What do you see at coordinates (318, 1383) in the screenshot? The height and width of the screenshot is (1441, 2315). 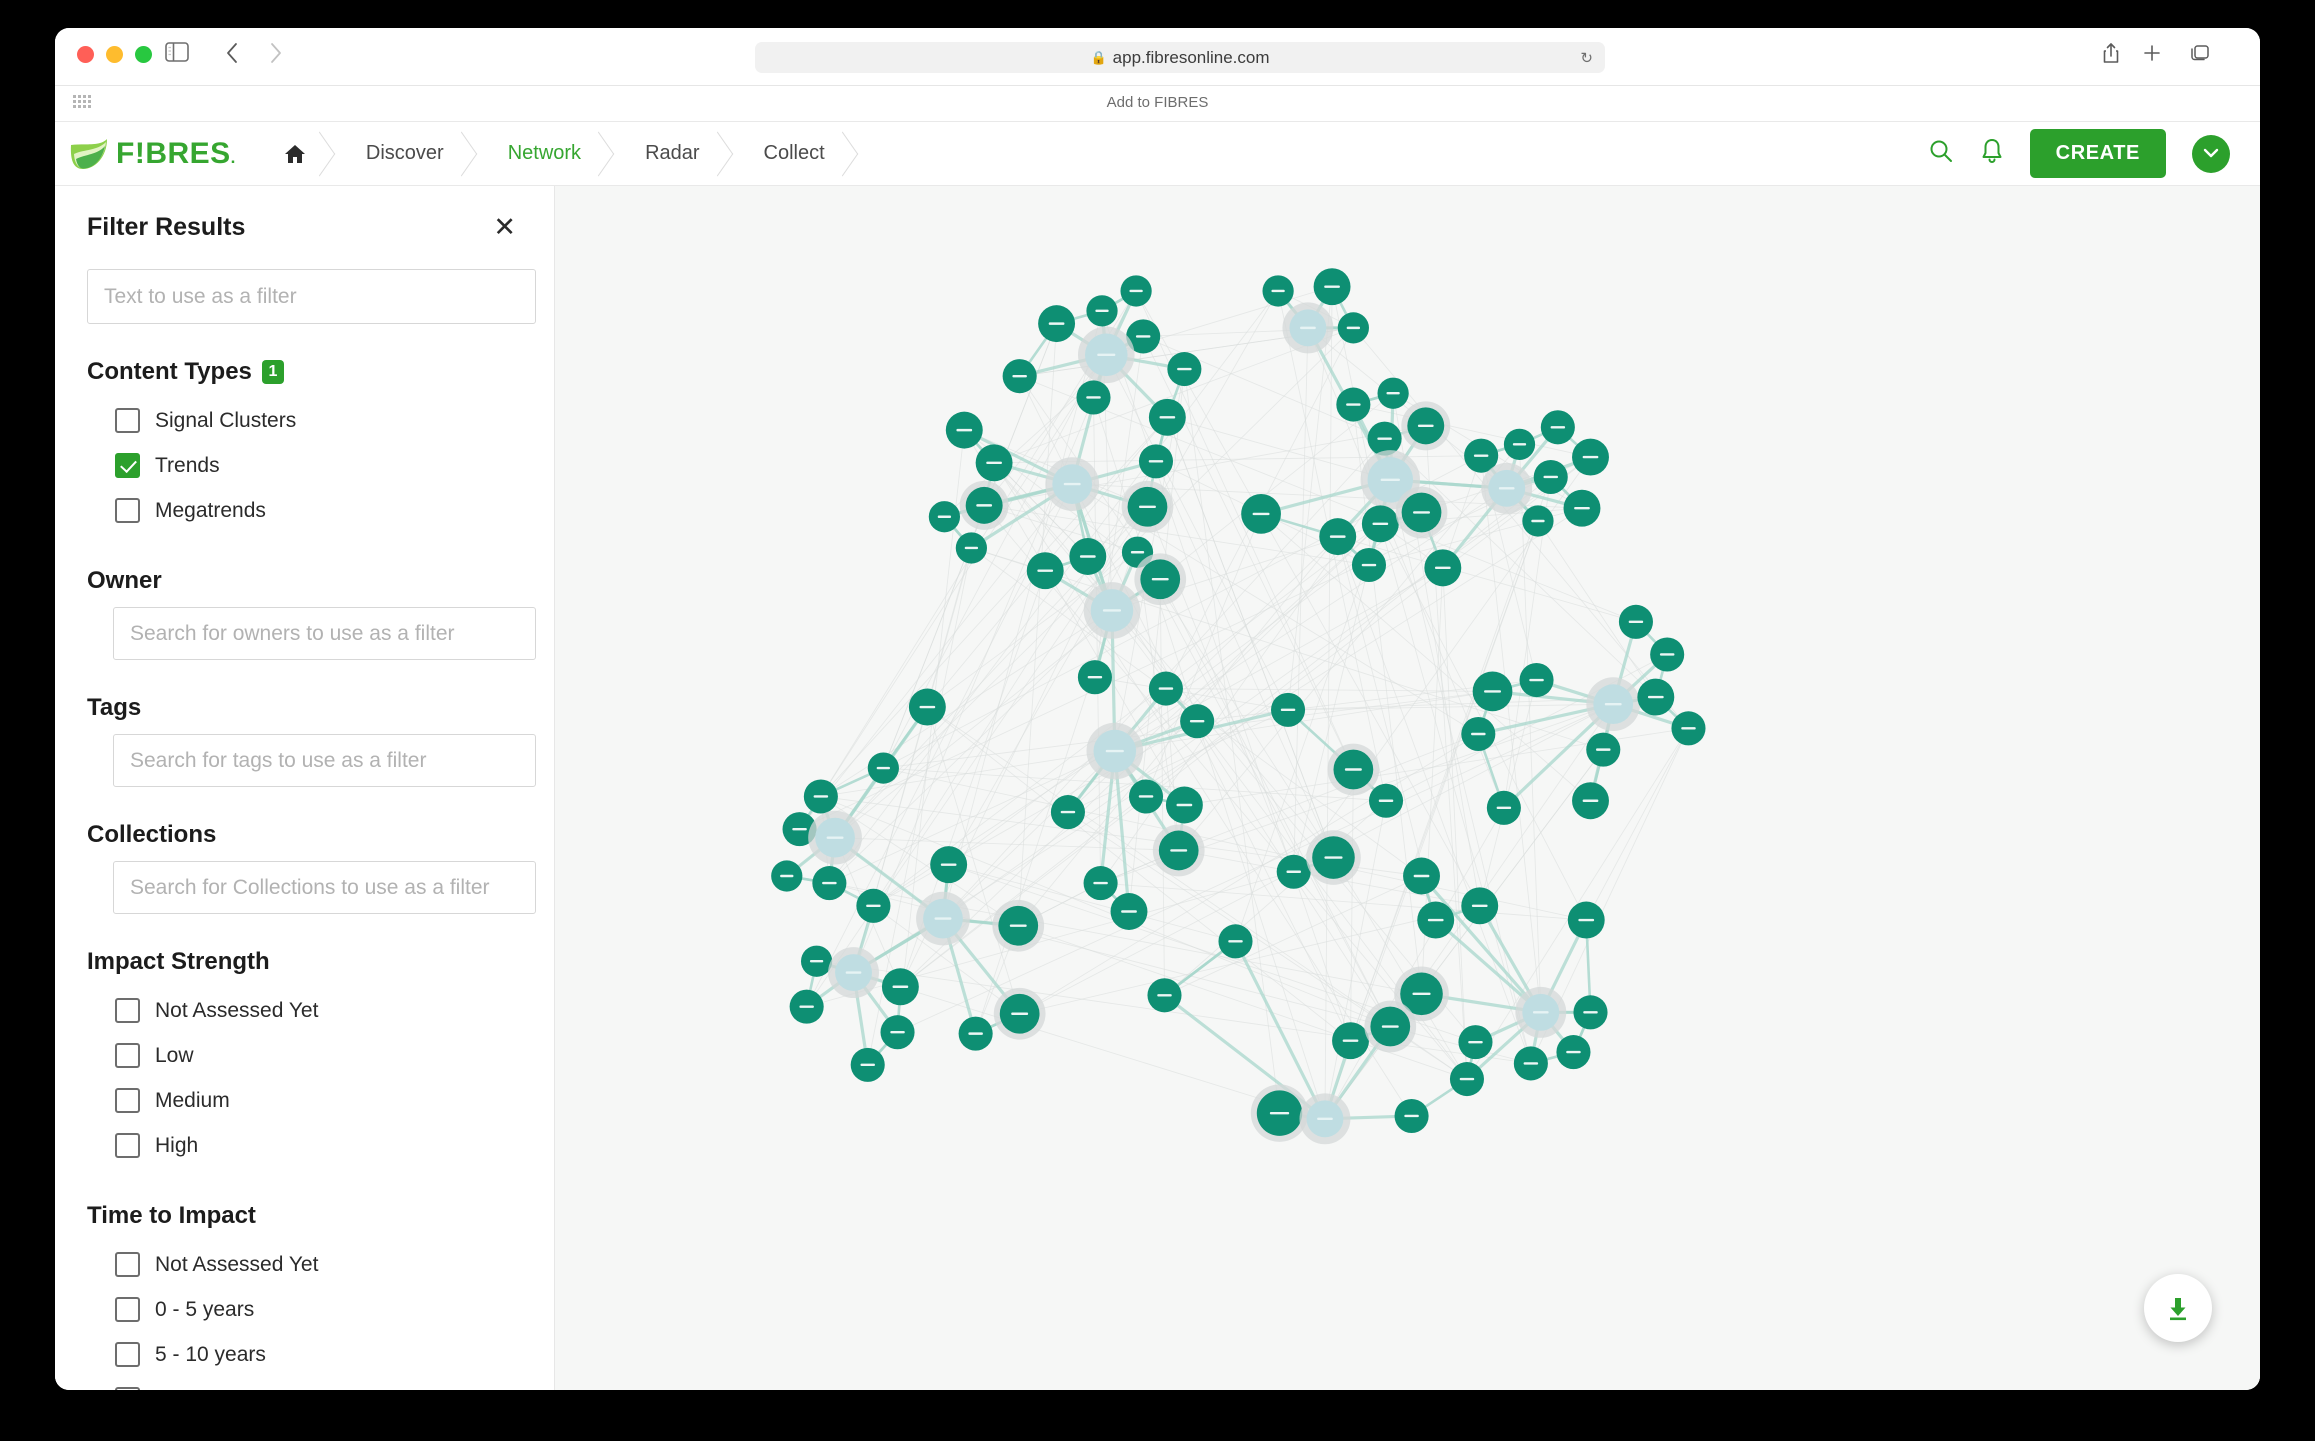 I see `checkbox-time-10plus: 10+ years` at bounding box center [318, 1383].